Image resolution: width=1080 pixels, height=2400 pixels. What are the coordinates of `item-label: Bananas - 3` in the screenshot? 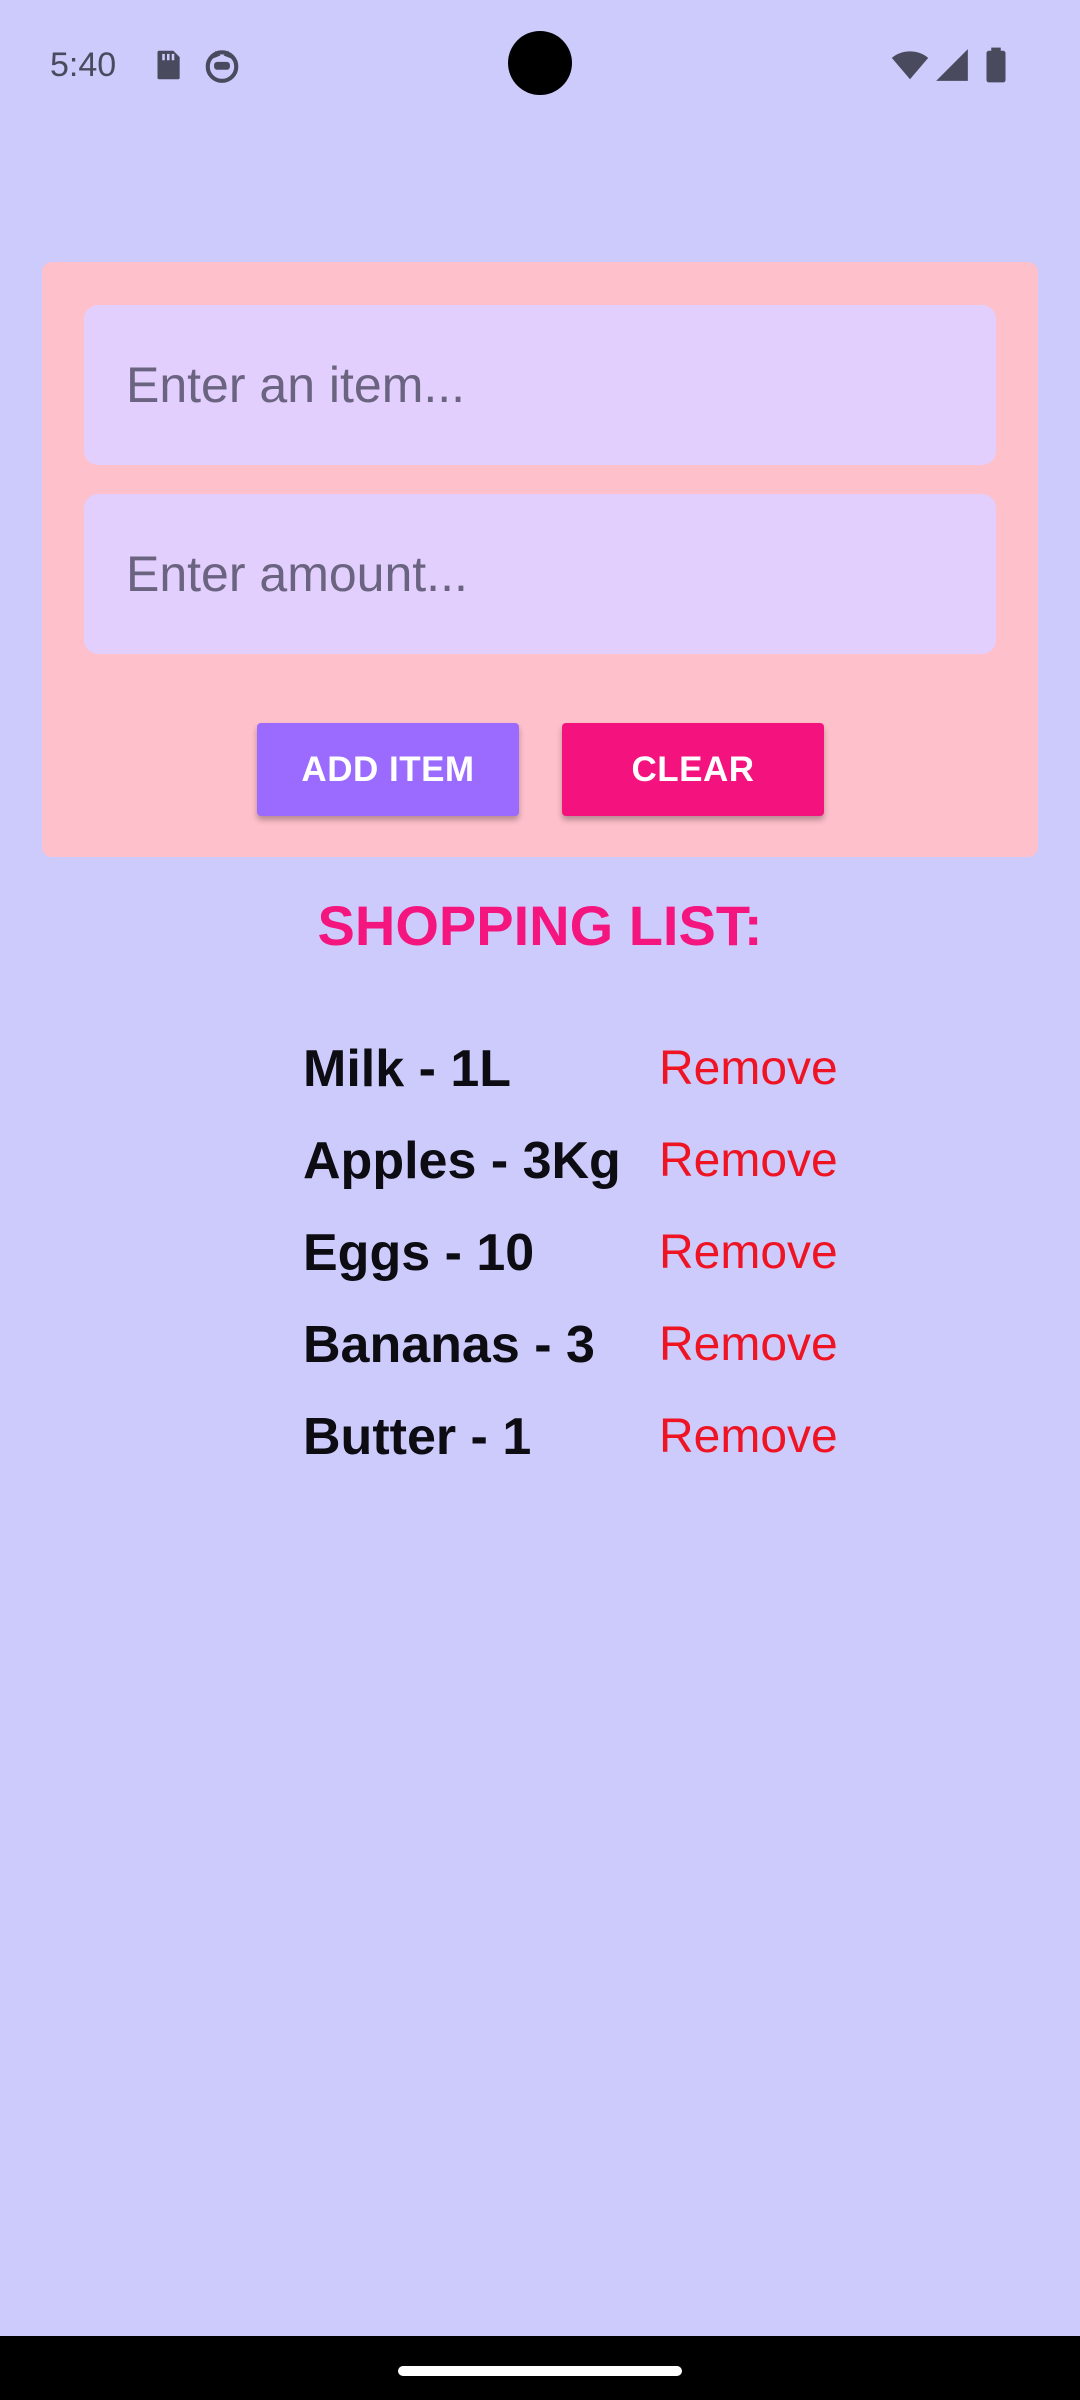 It's located at (449, 1345).